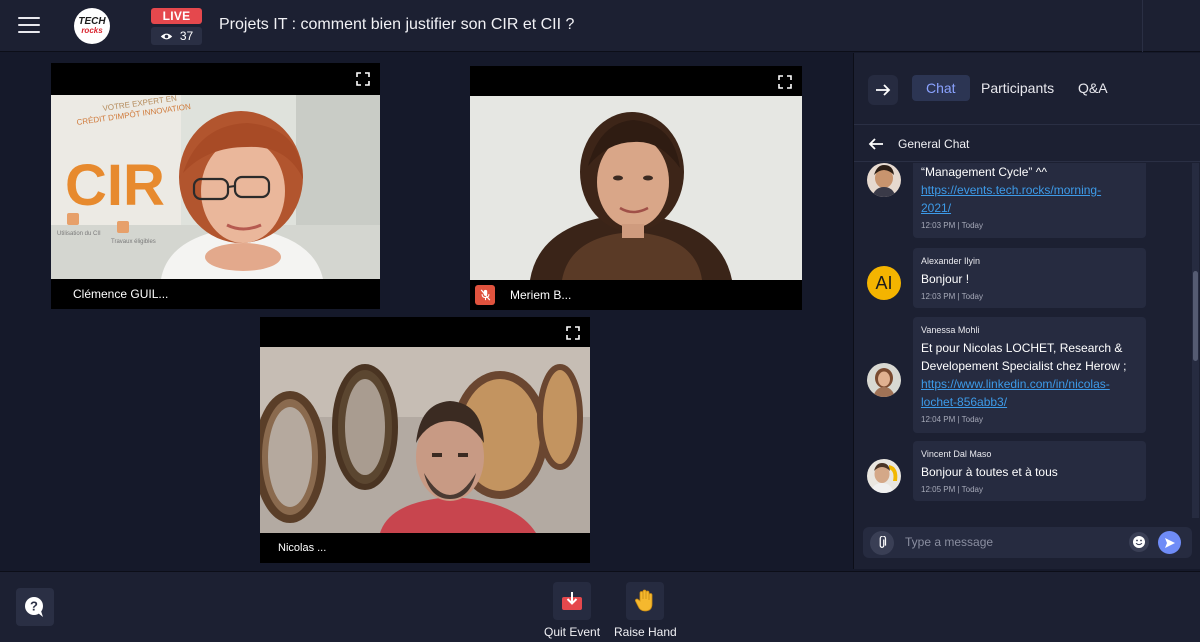  Describe the element at coordinates (941, 88) in the screenshot. I see `tab-chat: Chat` at that location.